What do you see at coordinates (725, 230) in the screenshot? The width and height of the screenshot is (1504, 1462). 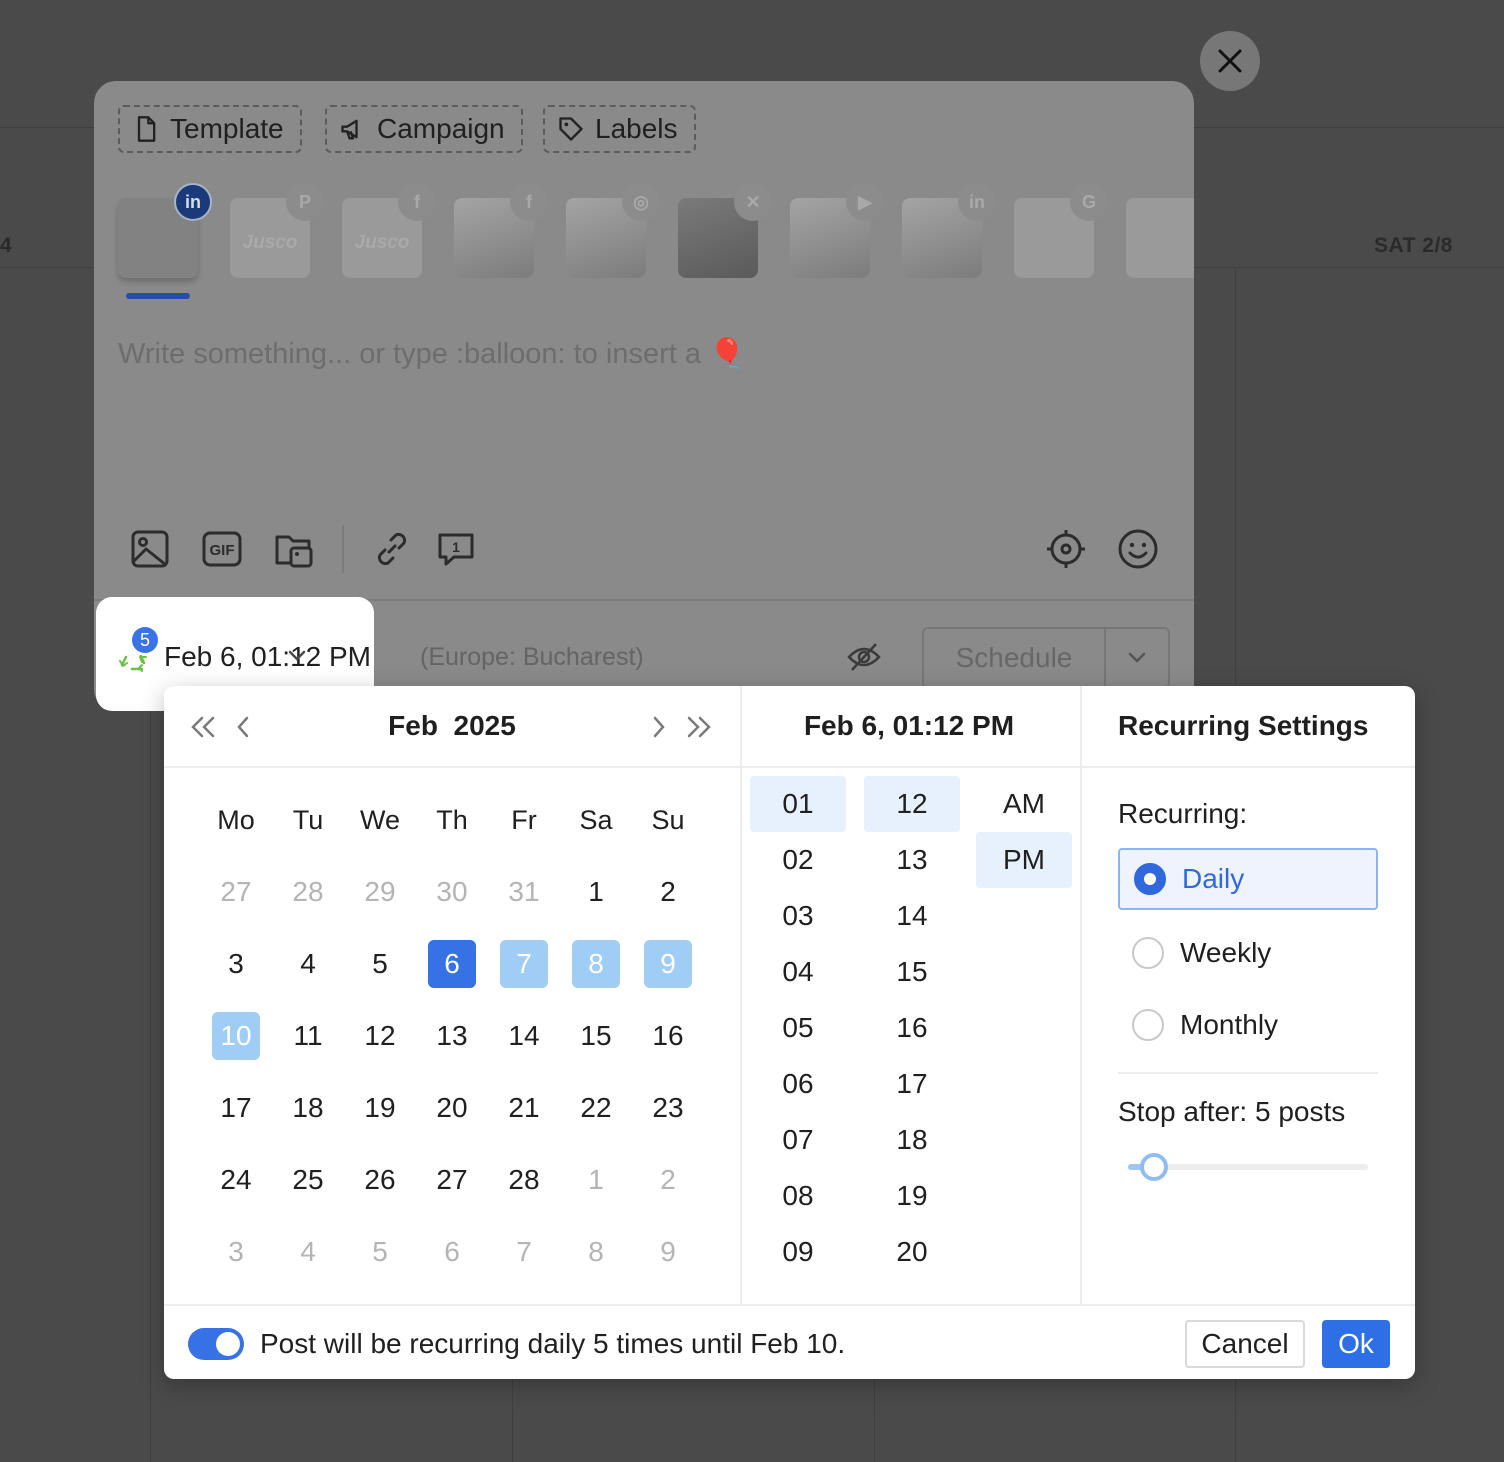 I see `account-avatar: ✕` at bounding box center [725, 230].